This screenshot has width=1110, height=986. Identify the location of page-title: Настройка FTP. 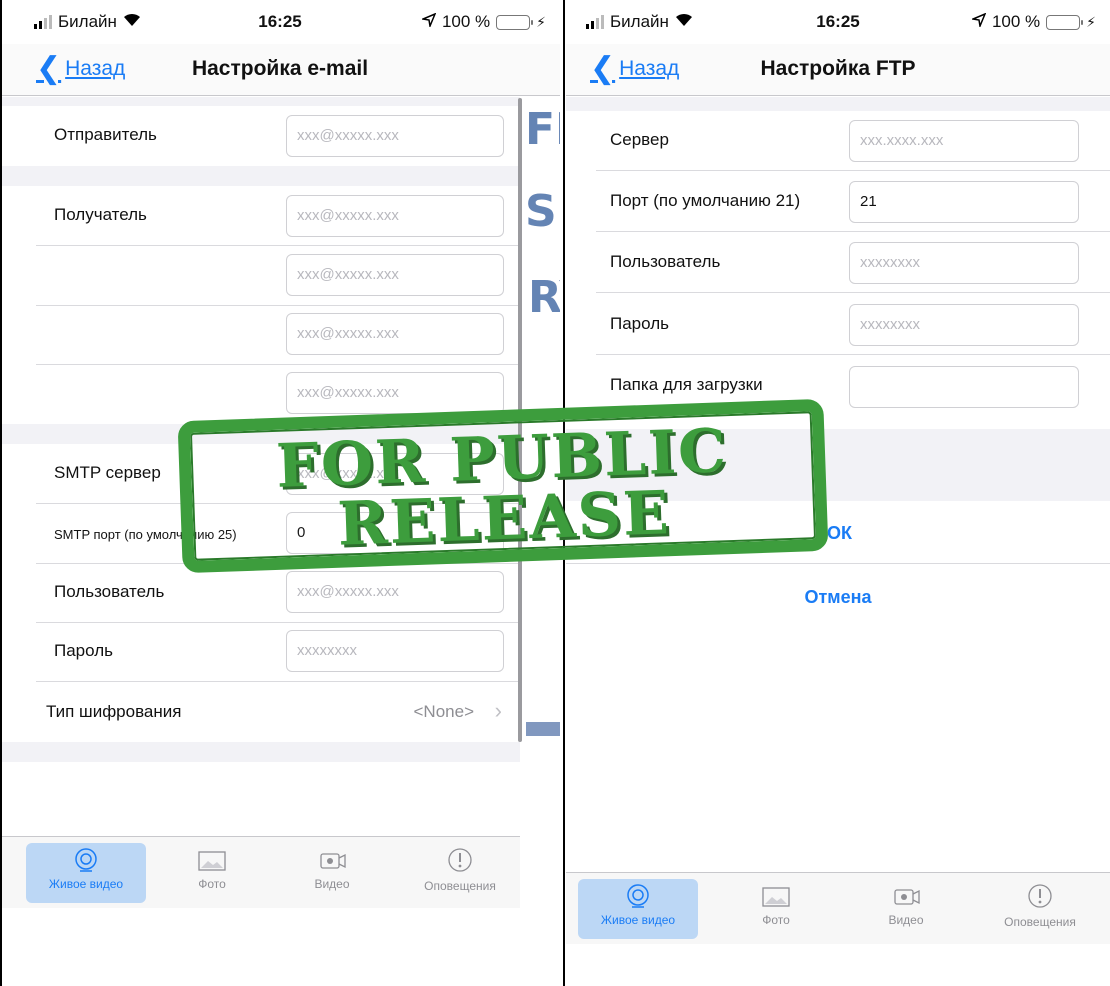
(838, 68).